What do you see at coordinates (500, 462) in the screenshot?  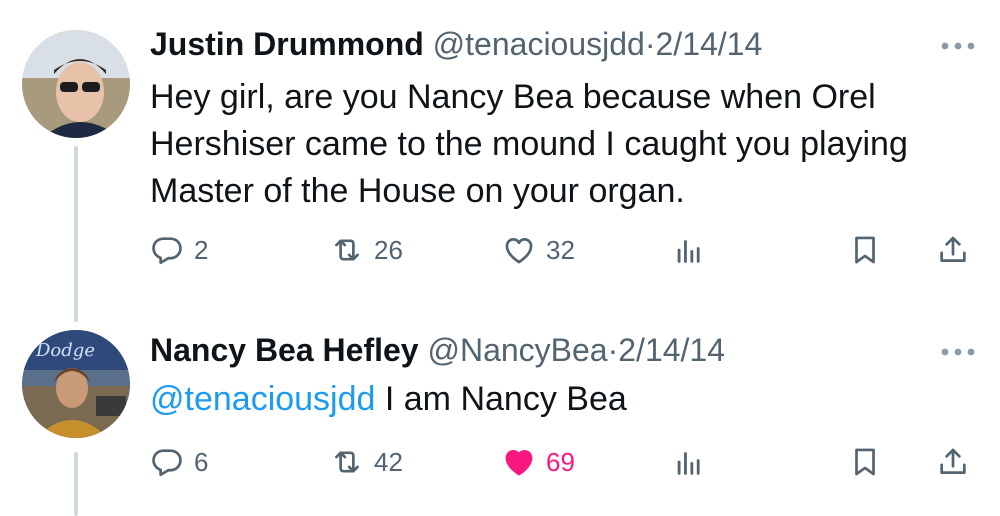 I see `action-bar: 6 42 69` at bounding box center [500, 462].